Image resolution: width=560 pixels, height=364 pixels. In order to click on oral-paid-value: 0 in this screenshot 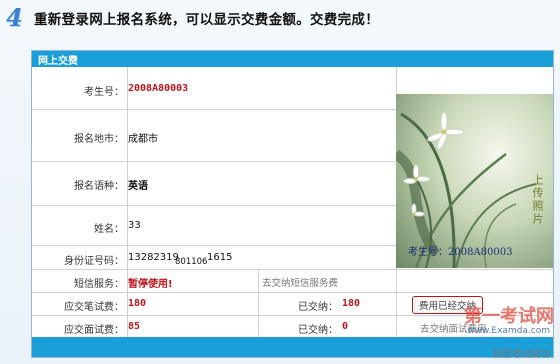, I will do `click(345, 326)`.